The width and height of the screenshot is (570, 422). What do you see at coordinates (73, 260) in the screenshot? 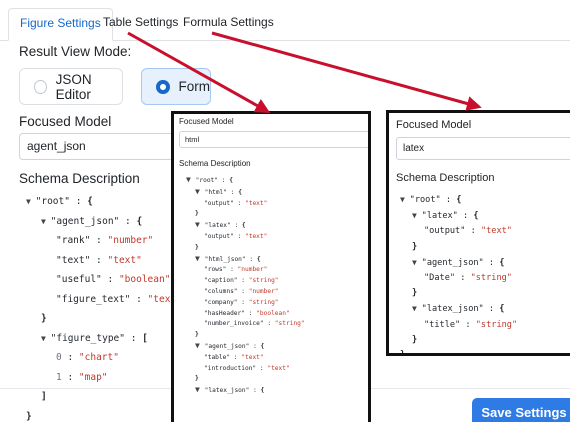
I see `tree-key: "text"` at bounding box center [73, 260].